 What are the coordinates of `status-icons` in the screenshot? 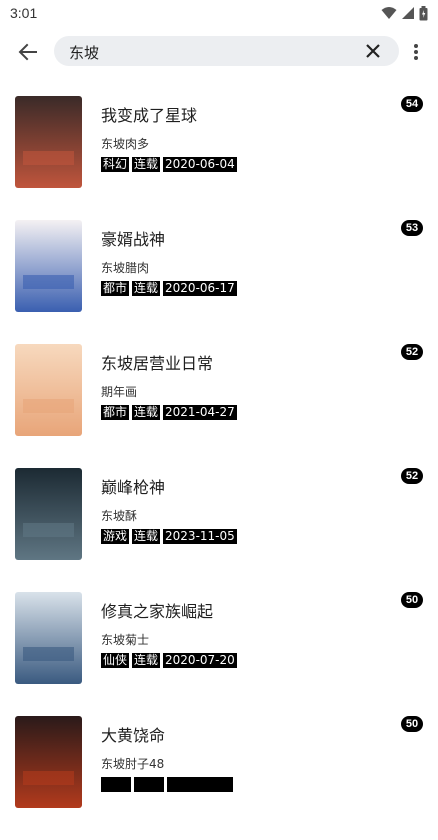 It's located at (404, 13).